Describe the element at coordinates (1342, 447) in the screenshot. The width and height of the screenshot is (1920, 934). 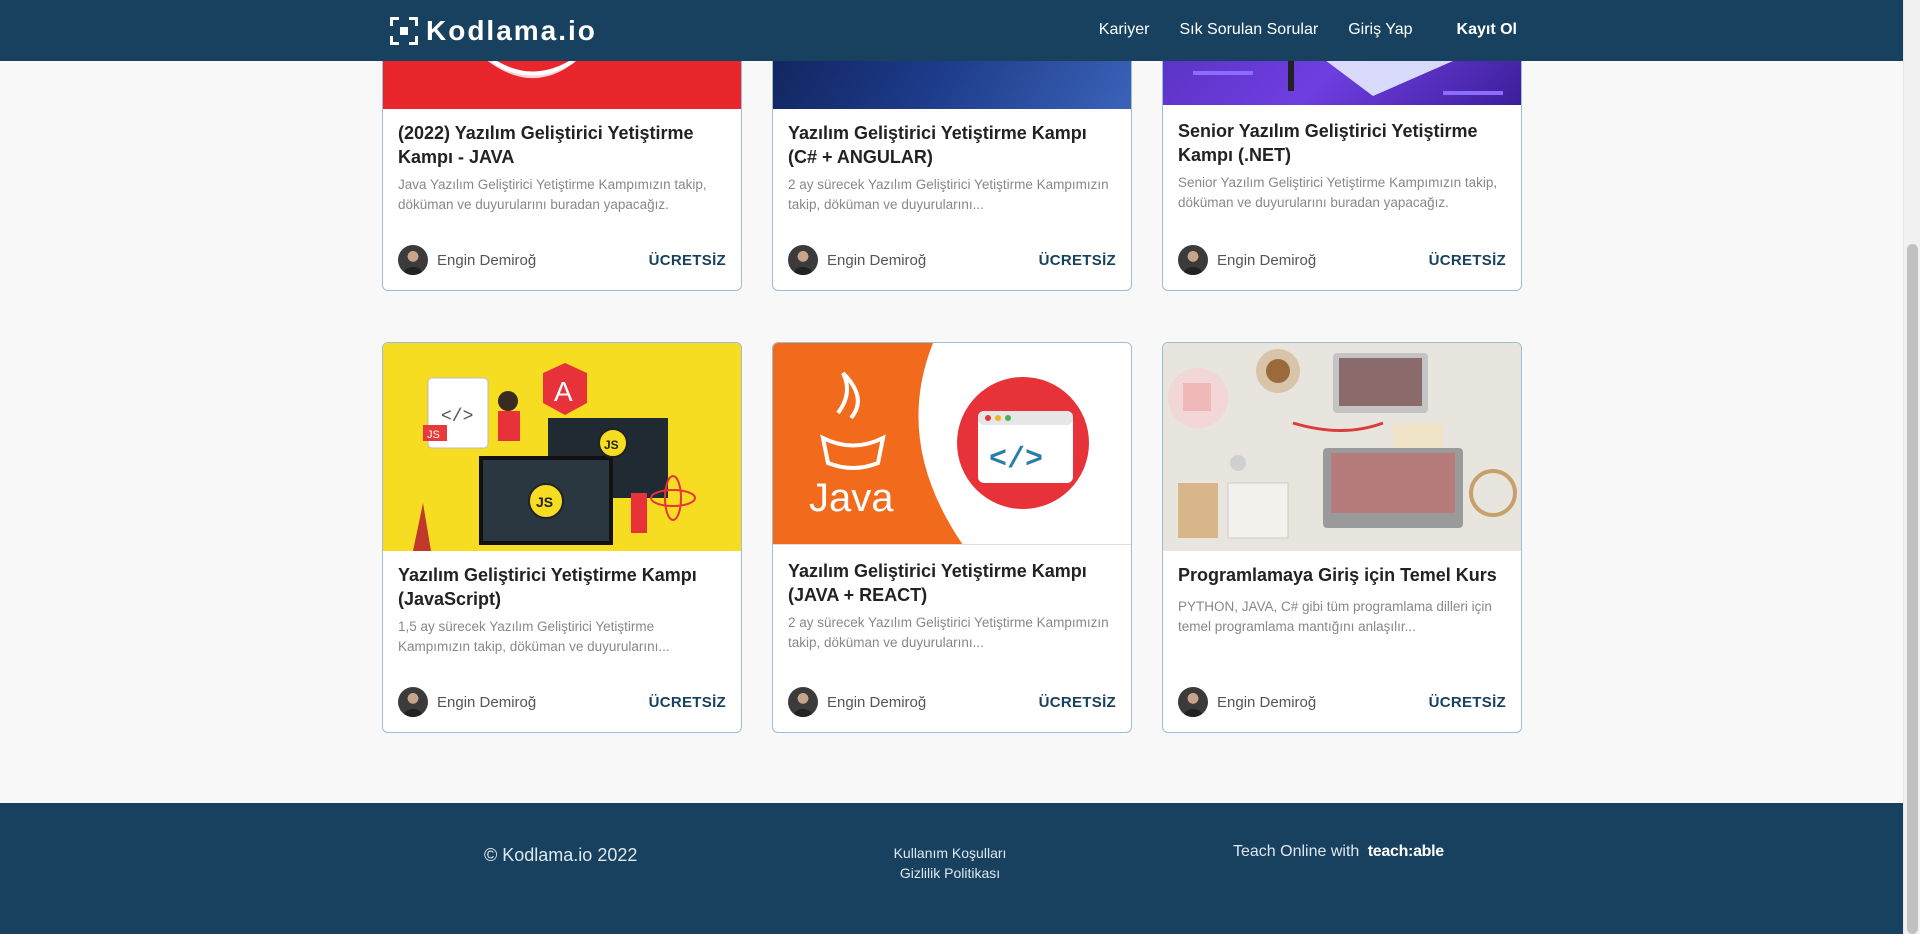
I see `course-thumbnail` at that location.